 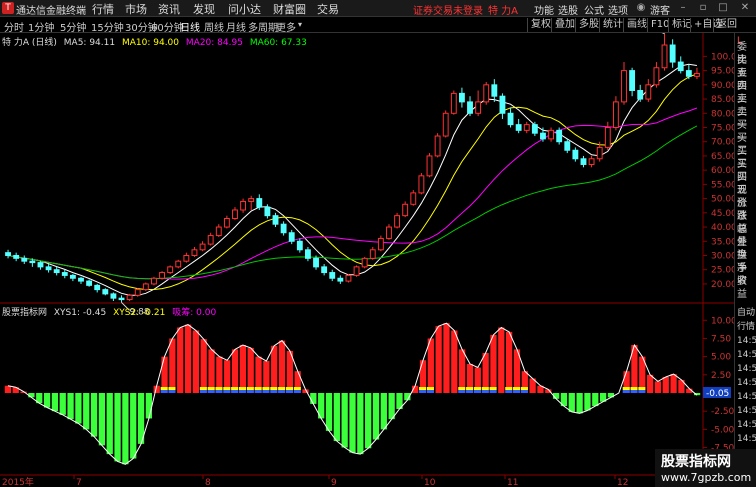 What do you see at coordinates (612, 25) in the screenshot?
I see `tongji-button: 统计` at bounding box center [612, 25].